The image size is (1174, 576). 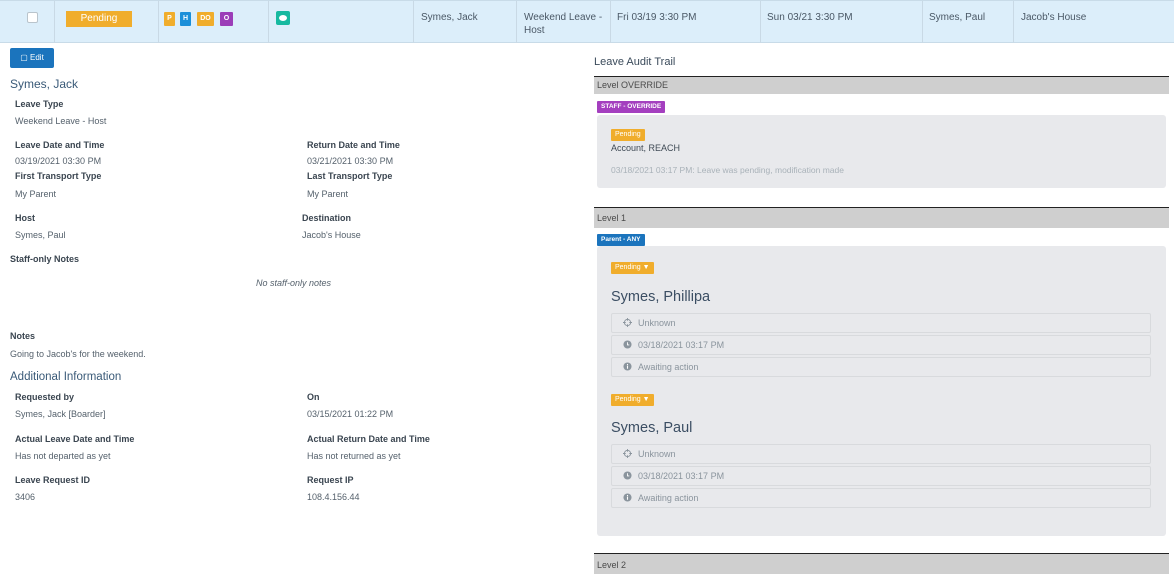 I want to click on first-transport-label: First Transport Type, so click(x=58, y=176).